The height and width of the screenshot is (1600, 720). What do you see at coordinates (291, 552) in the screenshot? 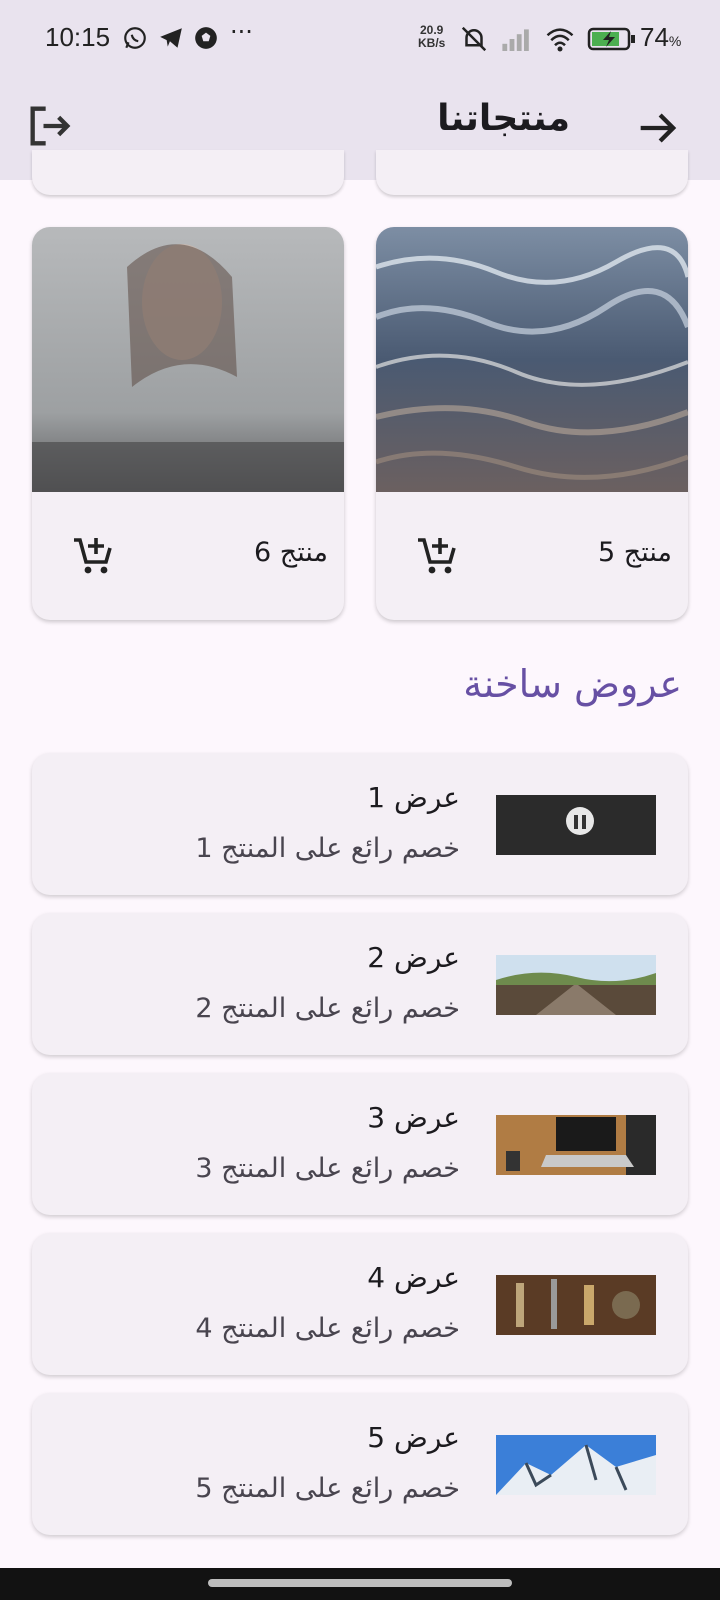
I see `product-name: منتج 6` at bounding box center [291, 552].